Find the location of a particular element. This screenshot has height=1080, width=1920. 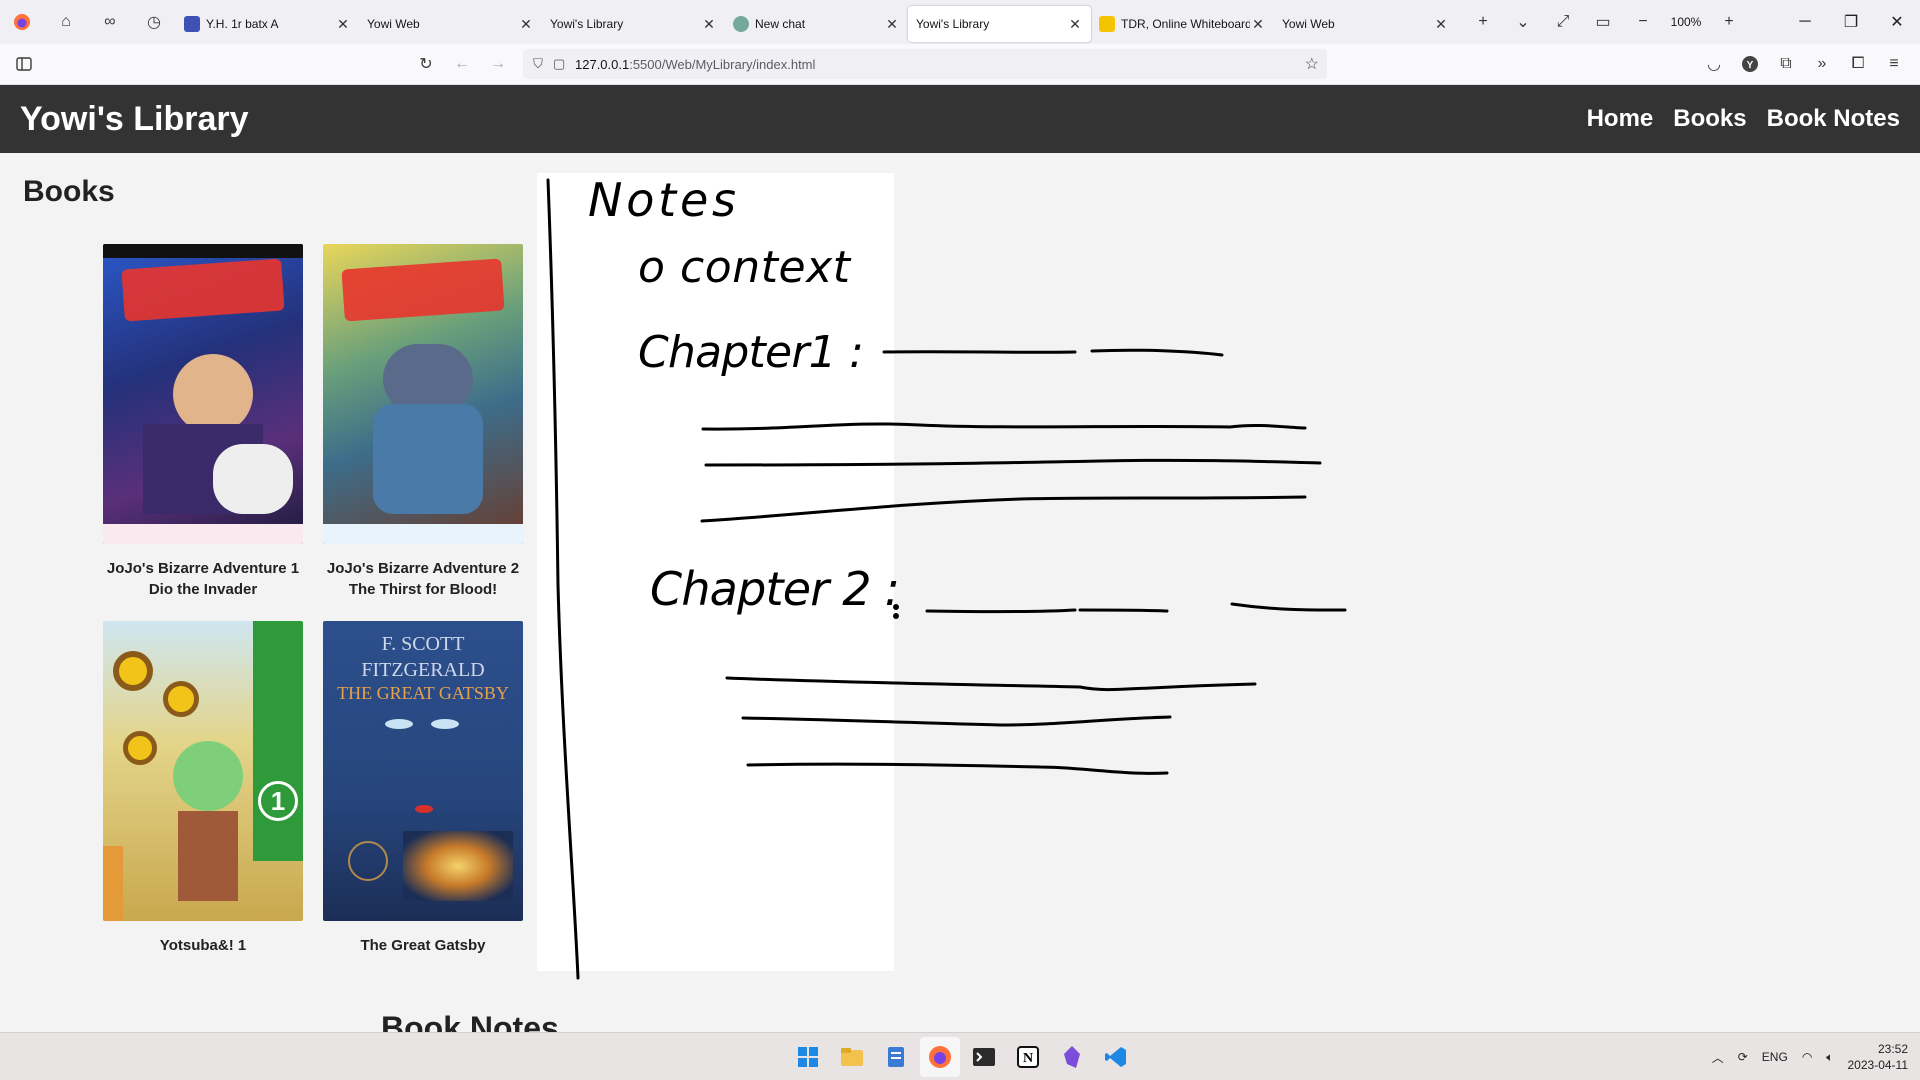

sidebar-icon is located at coordinates (24, 64).